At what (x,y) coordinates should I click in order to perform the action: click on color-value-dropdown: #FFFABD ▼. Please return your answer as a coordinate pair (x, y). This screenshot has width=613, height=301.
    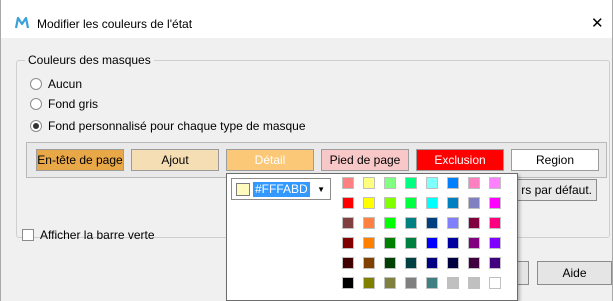
    Looking at the image, I should click on (281, 189).